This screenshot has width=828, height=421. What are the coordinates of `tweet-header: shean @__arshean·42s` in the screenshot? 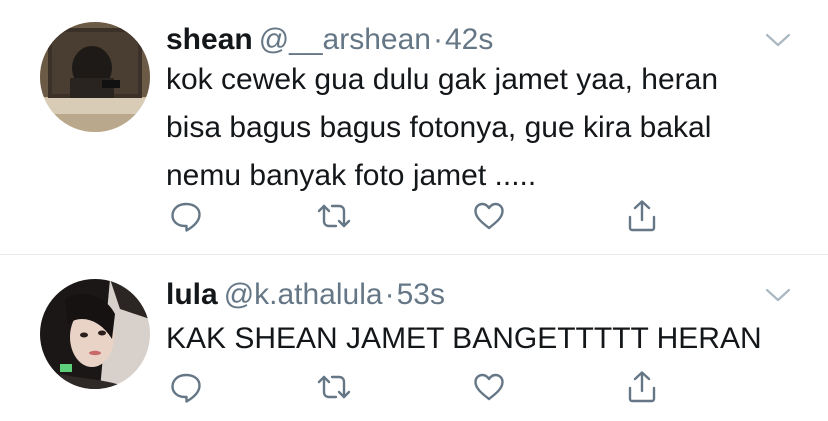 It's located at (467, 40).